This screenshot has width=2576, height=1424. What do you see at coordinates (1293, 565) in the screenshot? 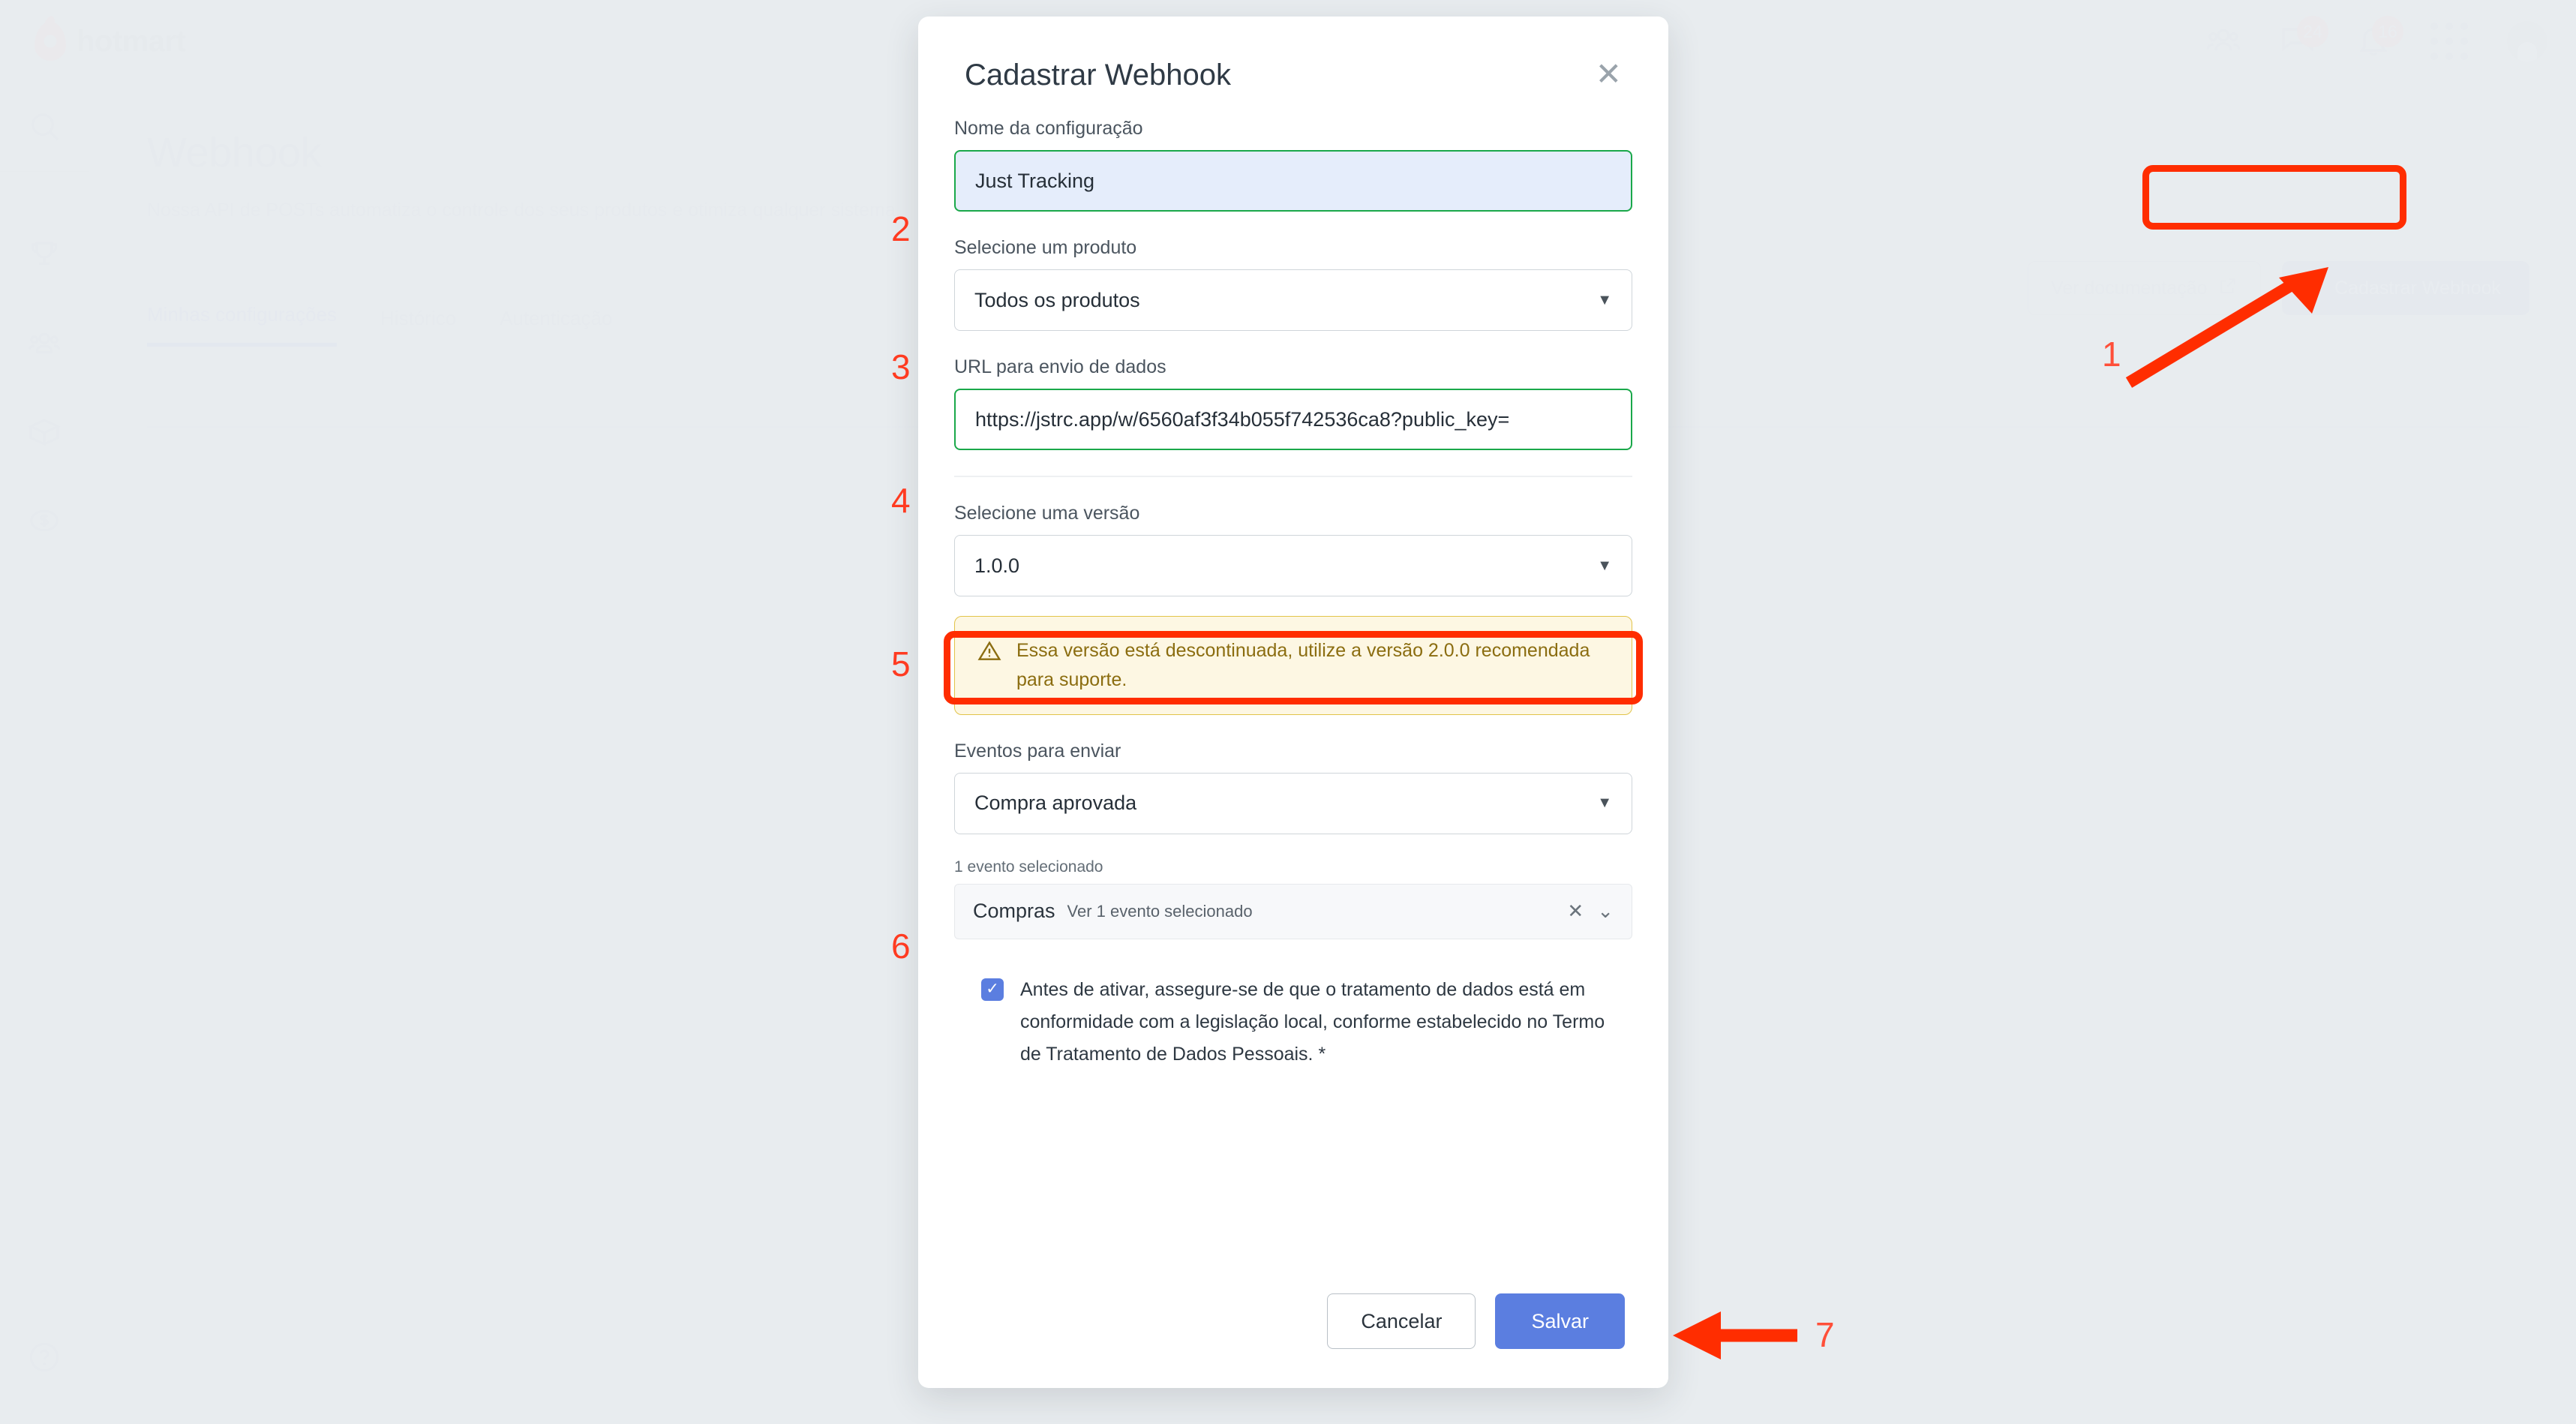
I see `version-select: 1.0.0 ▼` at bounding box center [1293, 565].